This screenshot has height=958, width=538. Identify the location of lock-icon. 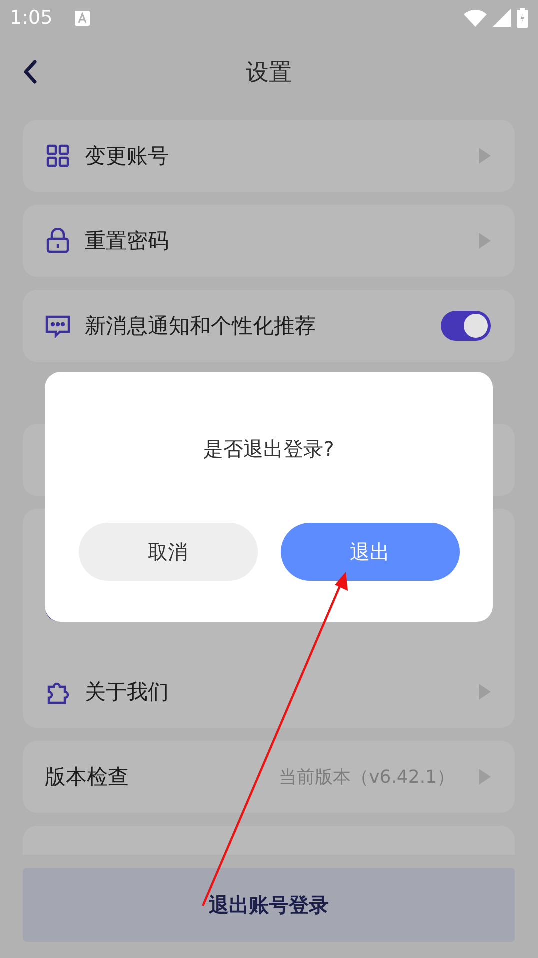
(58, 241).